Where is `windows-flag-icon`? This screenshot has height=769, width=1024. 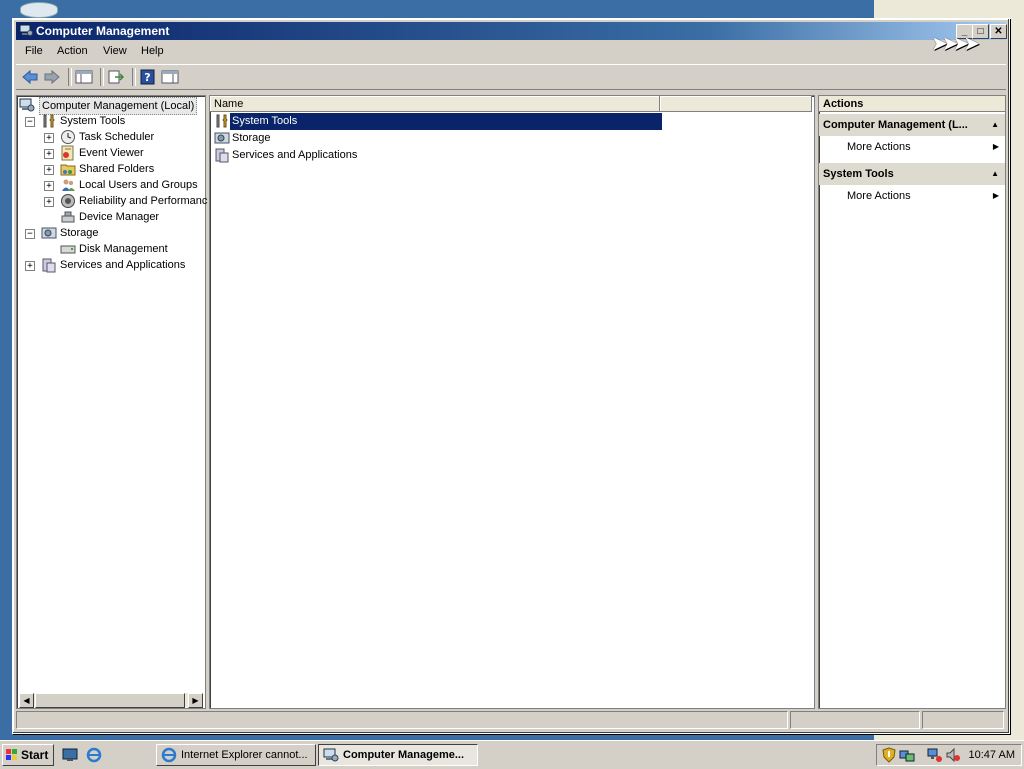
windows-flag-icon is located at coordinates (11, 754).